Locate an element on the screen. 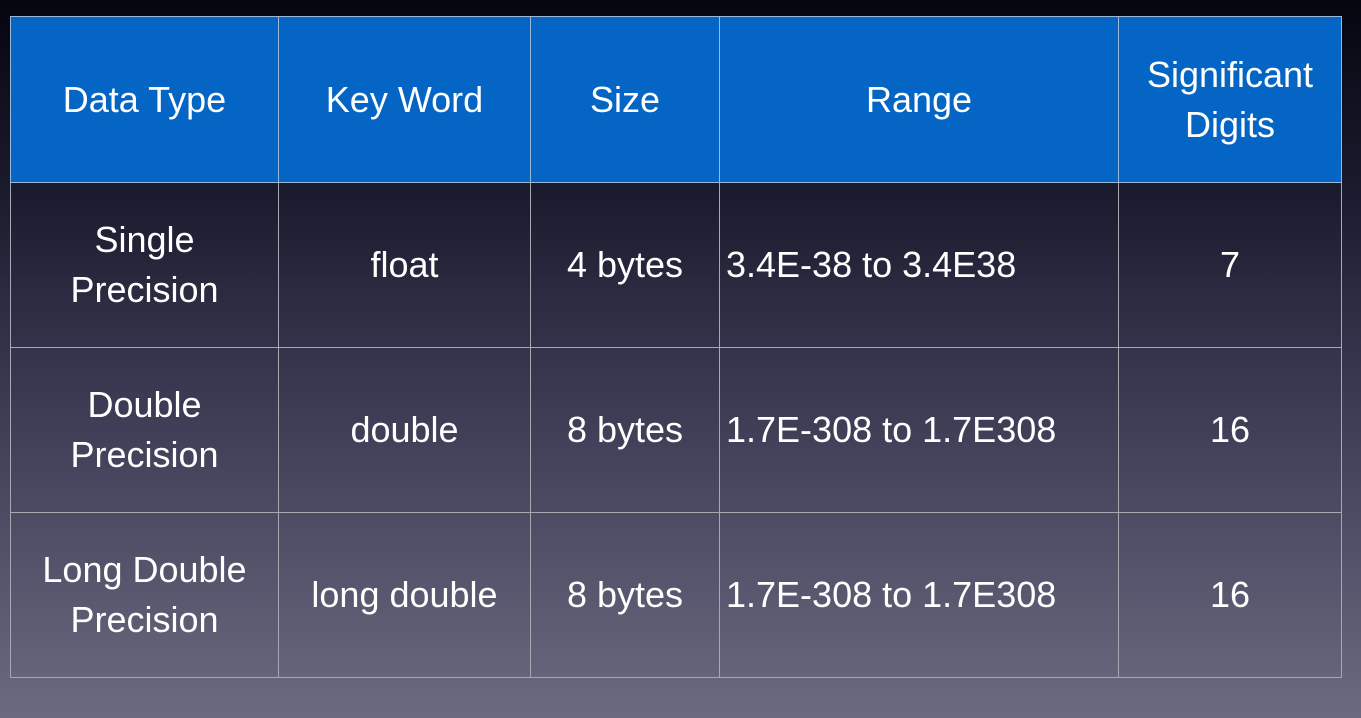 The image size is (1361, 718). cell-significant-digits: 7 is located at coordinates (1230, 265).